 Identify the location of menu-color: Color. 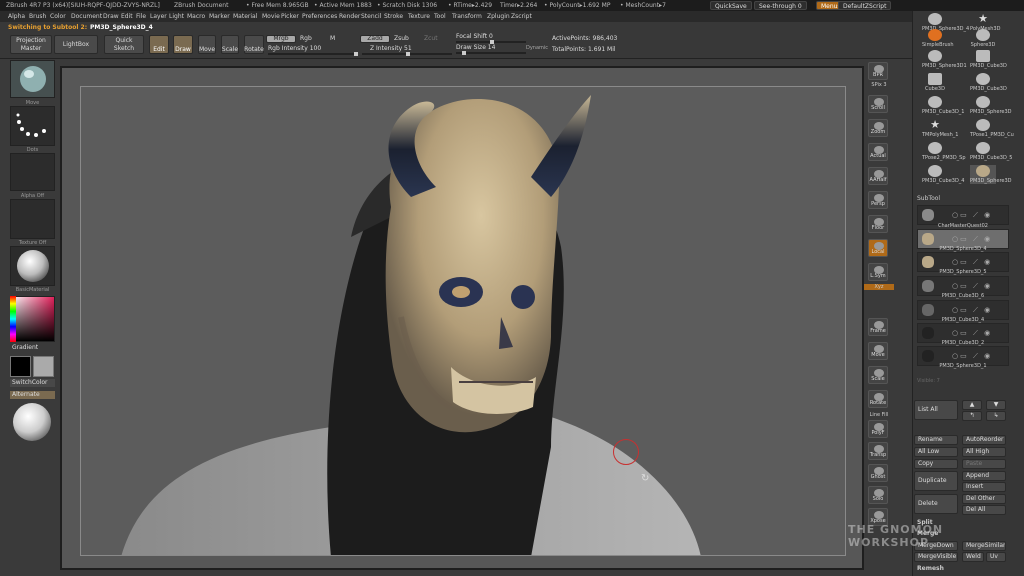
(58, 16).